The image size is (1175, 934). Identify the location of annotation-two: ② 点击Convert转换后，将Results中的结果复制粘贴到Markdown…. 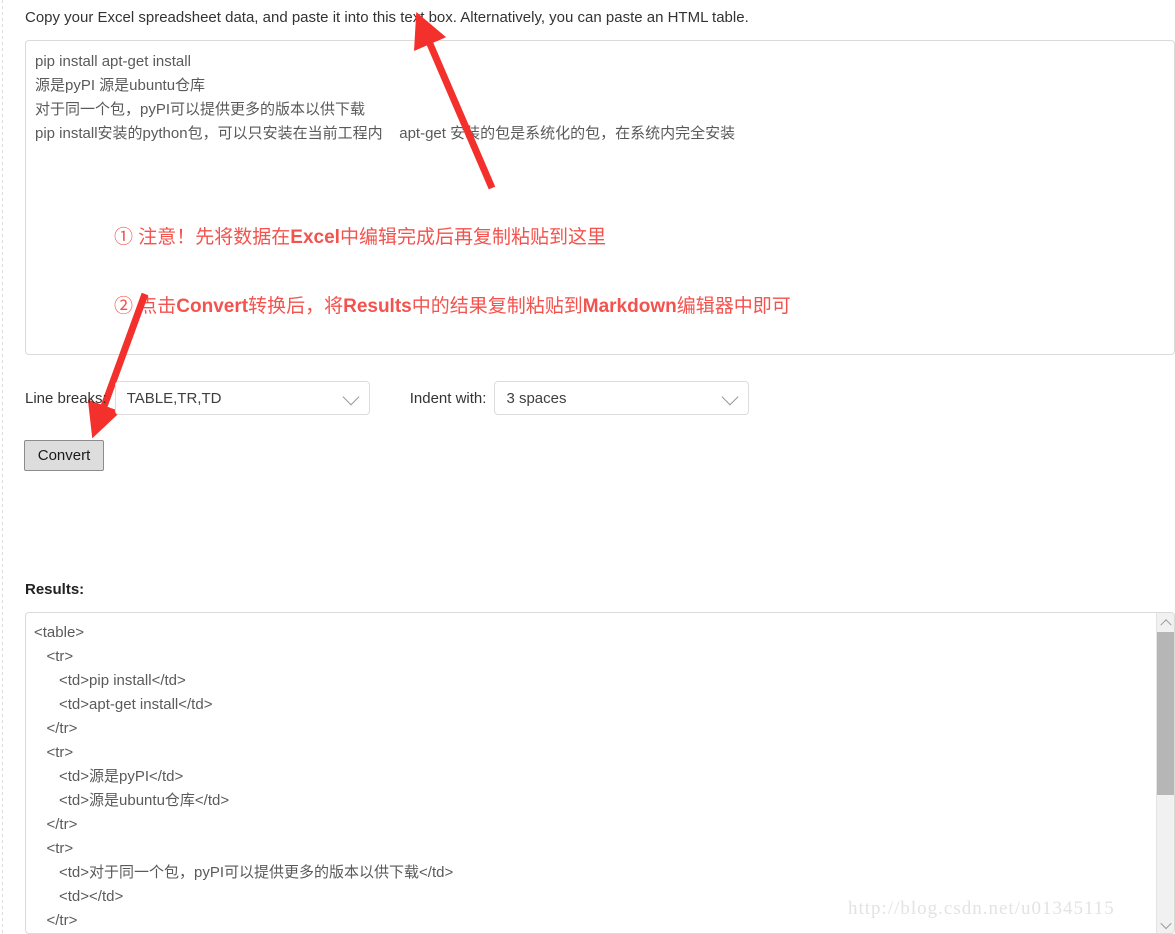
(452, 307).